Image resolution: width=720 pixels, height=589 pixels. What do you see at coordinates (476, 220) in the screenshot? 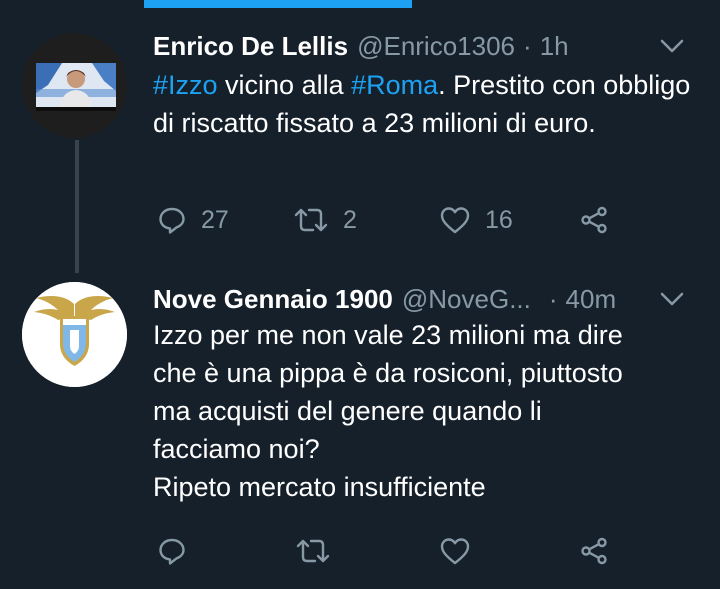
I see `like-button: 16` at bounding box center [476, 220].